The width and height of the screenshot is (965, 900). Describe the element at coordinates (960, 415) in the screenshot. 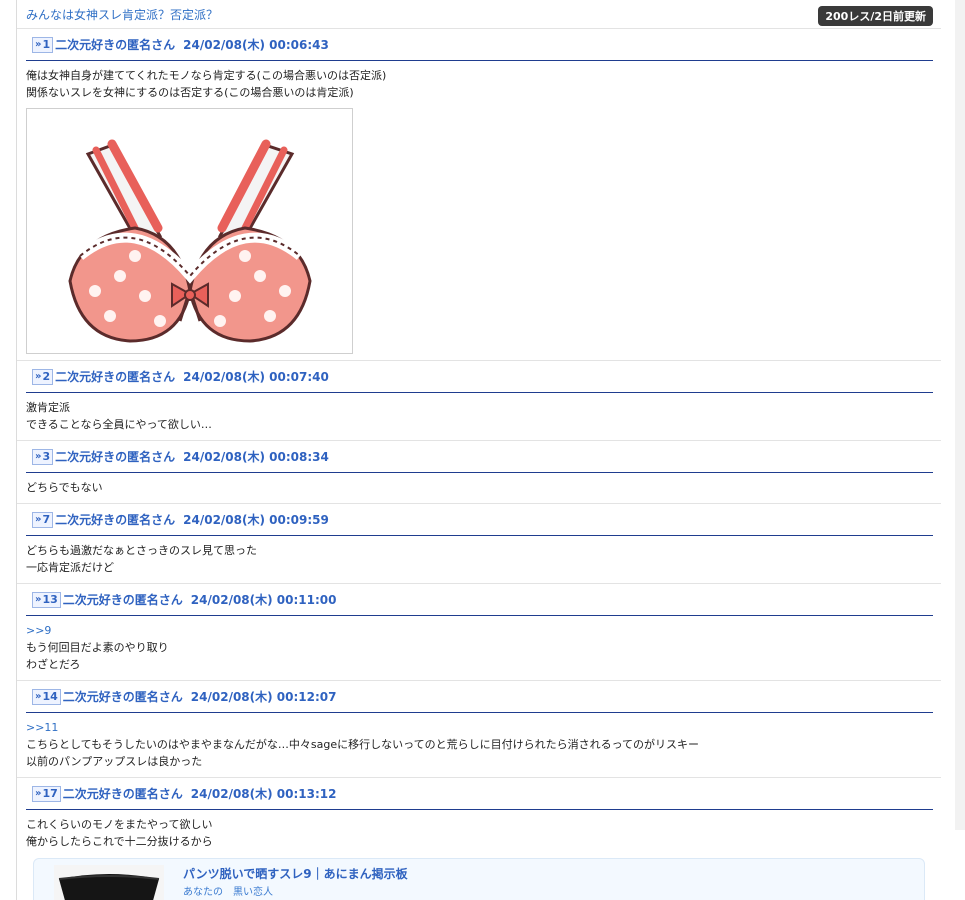

I see `scroll-track` at that location.